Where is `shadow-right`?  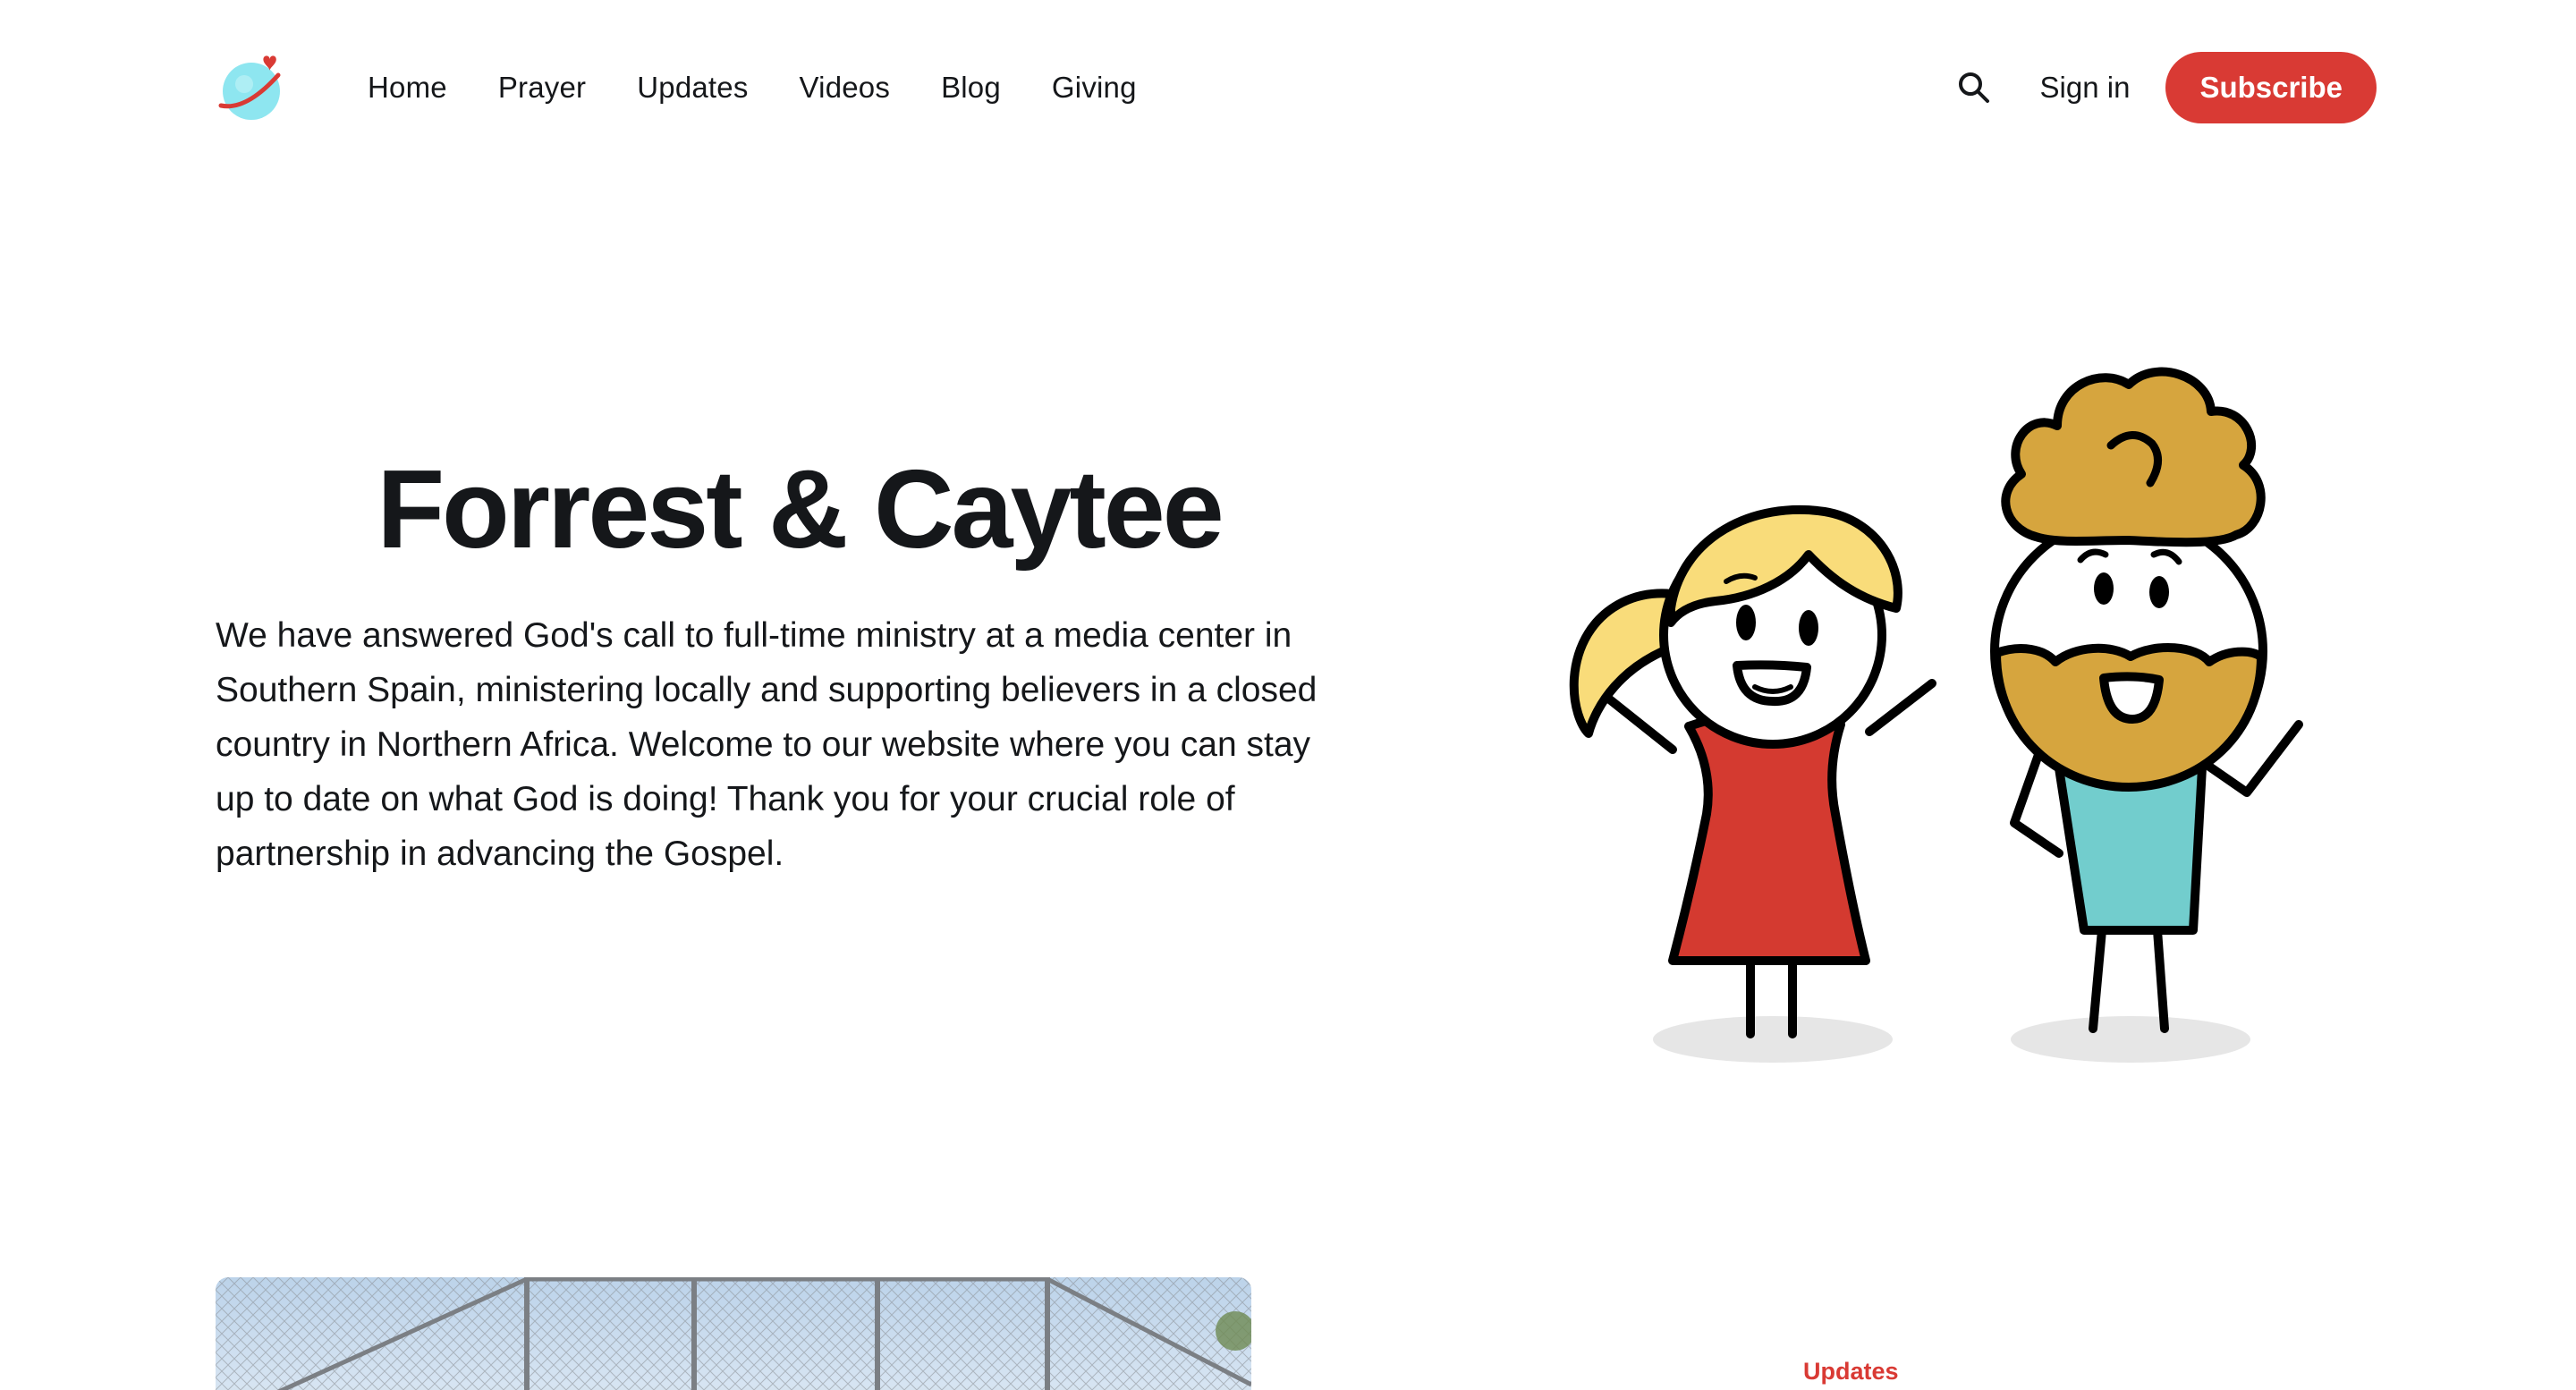 shadow-right is located at coordinates (2130, 1039).